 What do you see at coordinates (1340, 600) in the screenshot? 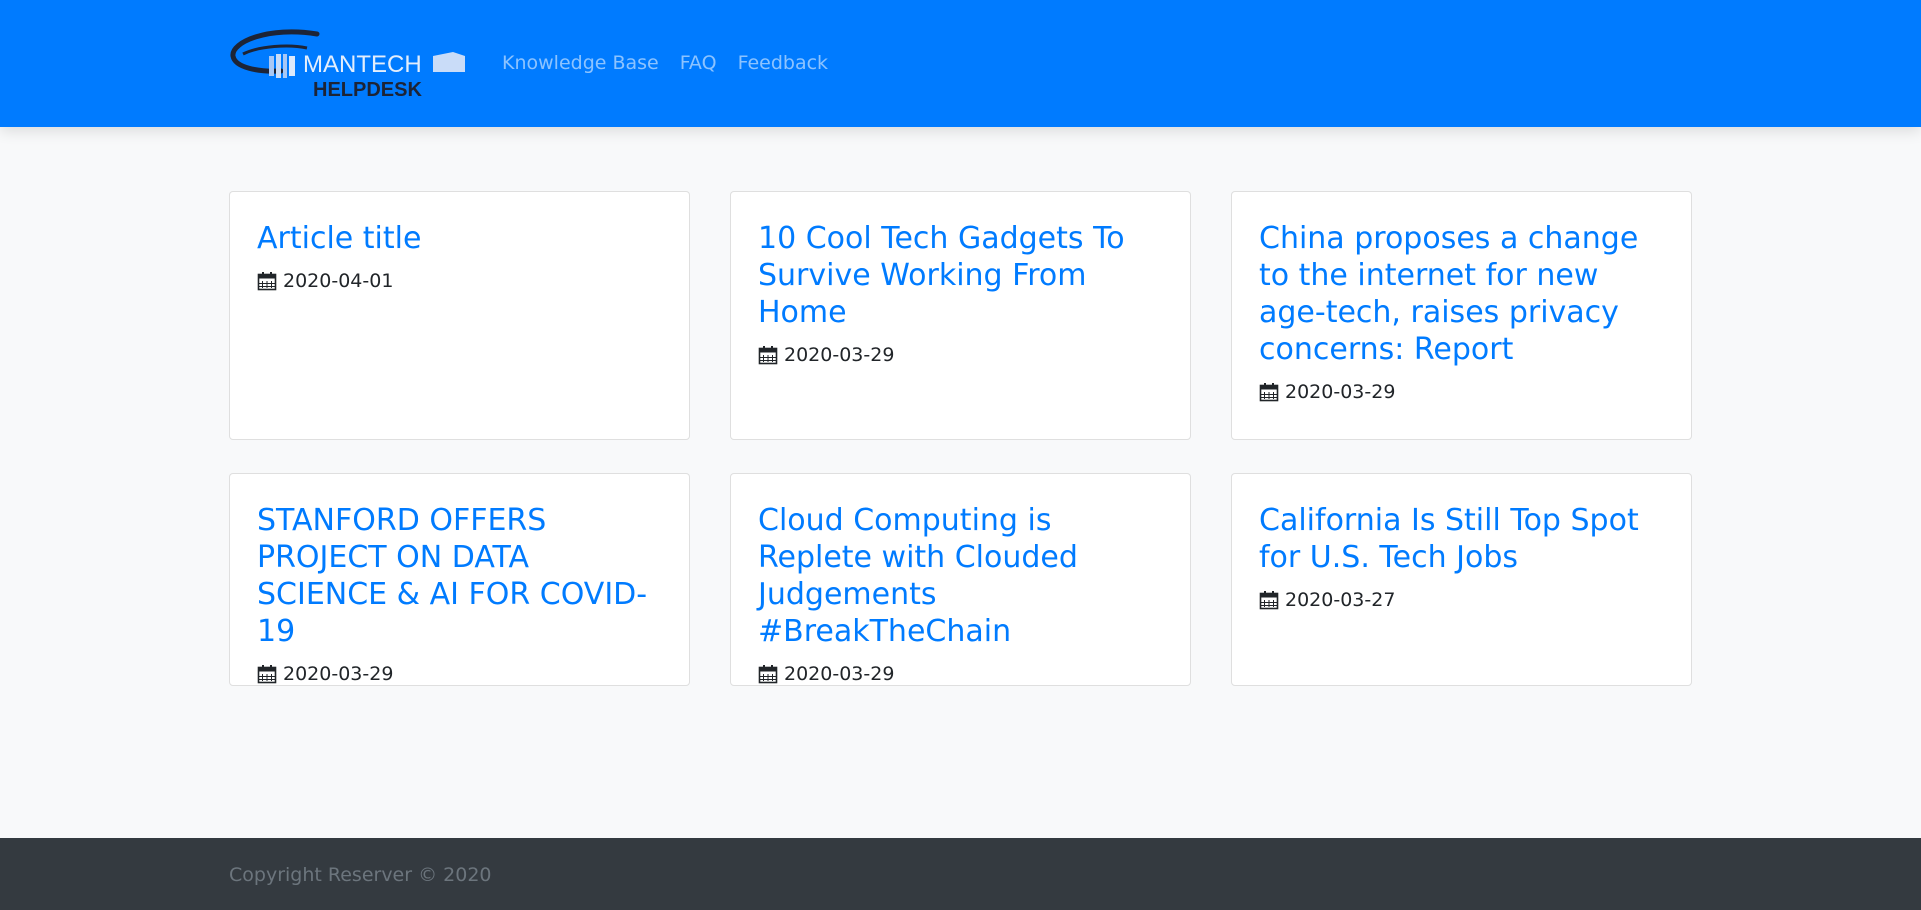
I see `article-date-text: 2020-03-27` at bounding box center [1340, 600].